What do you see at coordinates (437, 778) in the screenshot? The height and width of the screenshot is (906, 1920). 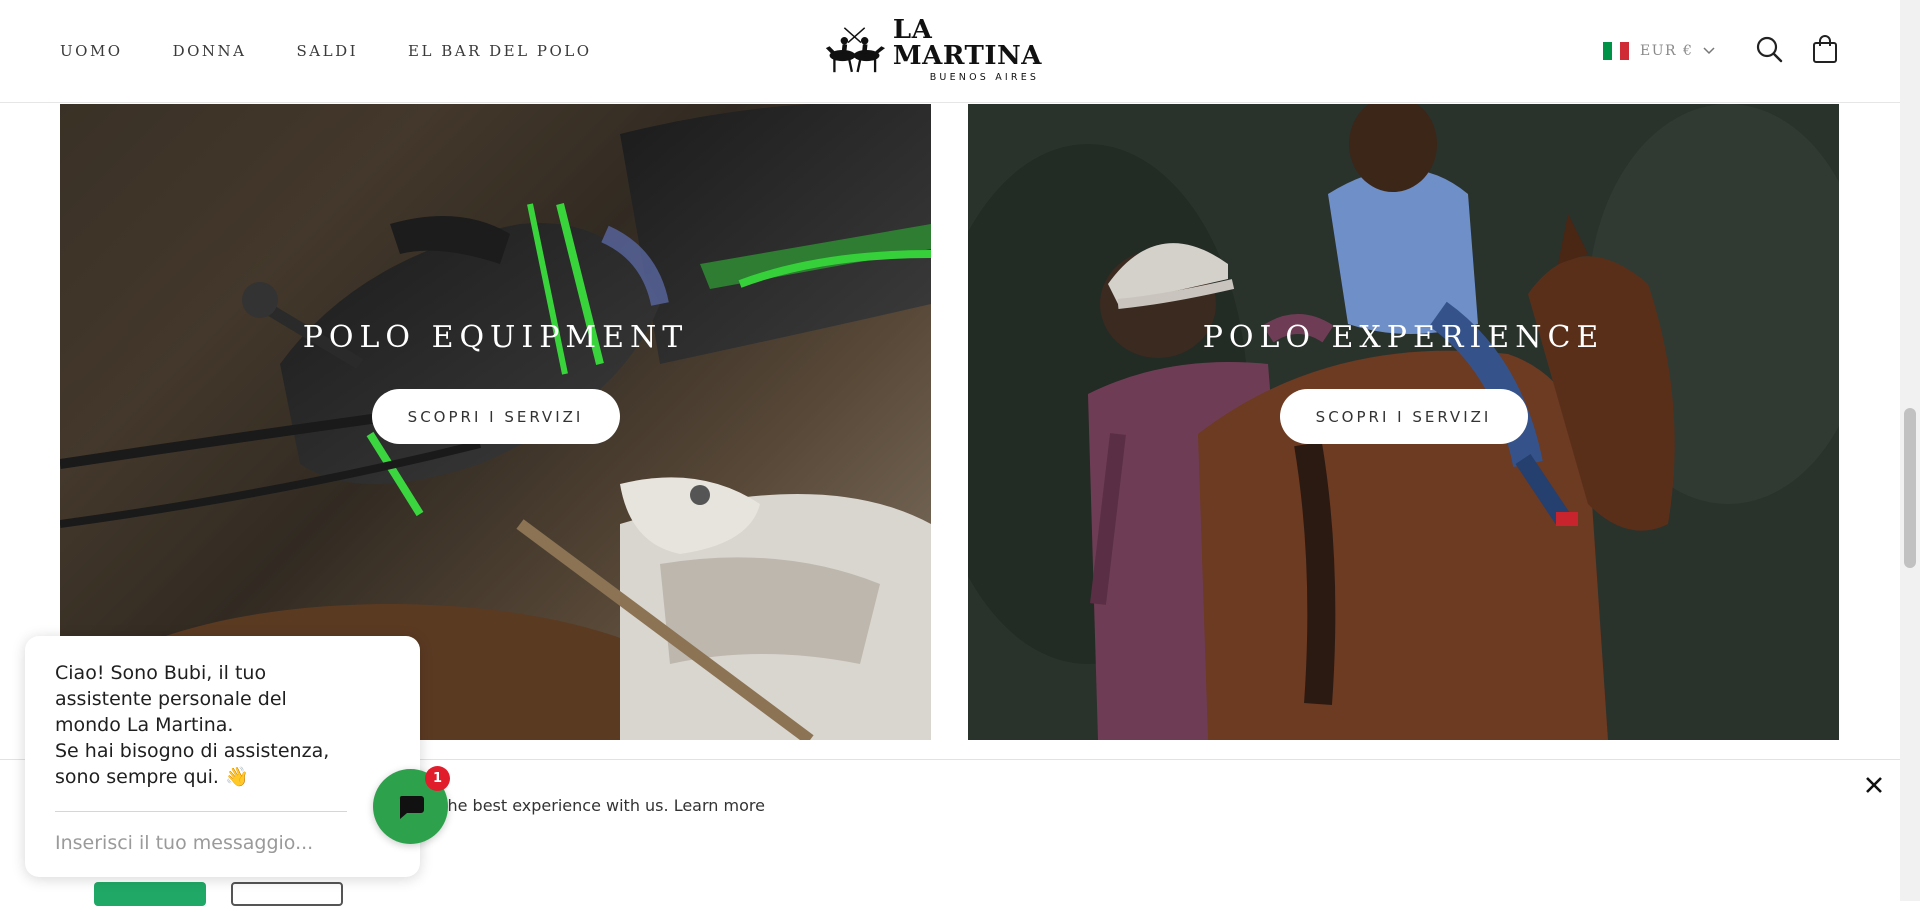 I see `unread-badge: 1` at bounding box center [437, 778].